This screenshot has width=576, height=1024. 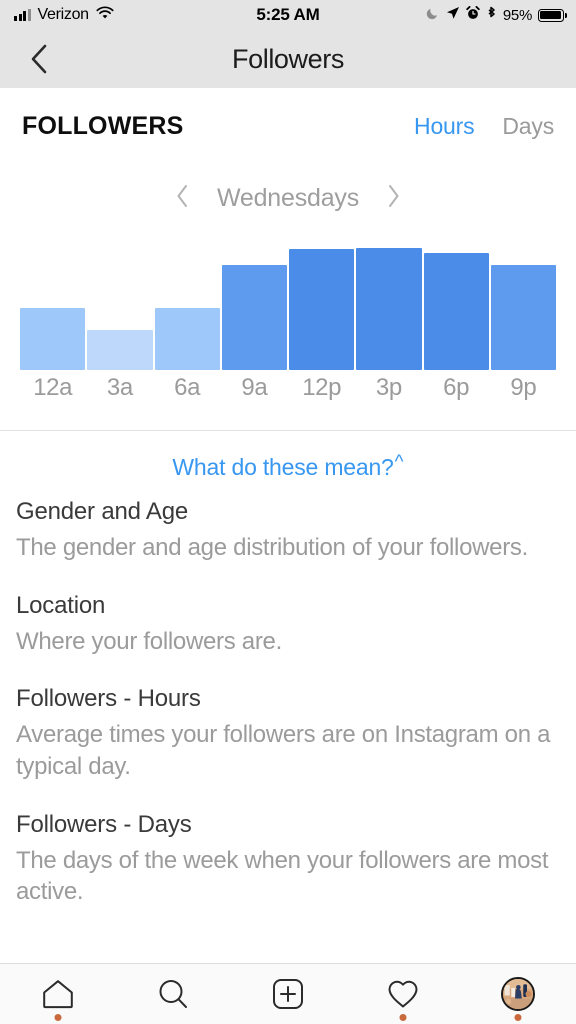 I want to click on back-button, so click(x=39, y=59).